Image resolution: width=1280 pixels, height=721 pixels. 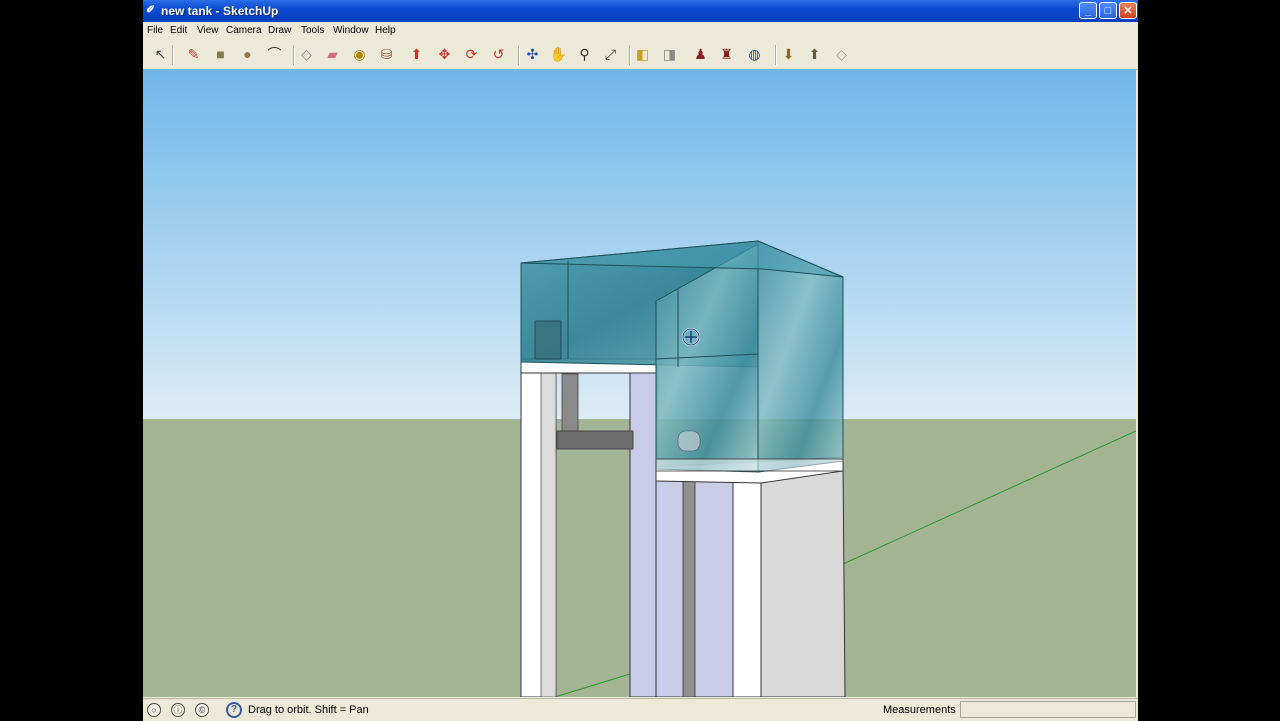 What do you see at coordinates (332, 54) in the screenshot?
I see `eraser-tool-icon: ▰` at bounding box center [332, 54].